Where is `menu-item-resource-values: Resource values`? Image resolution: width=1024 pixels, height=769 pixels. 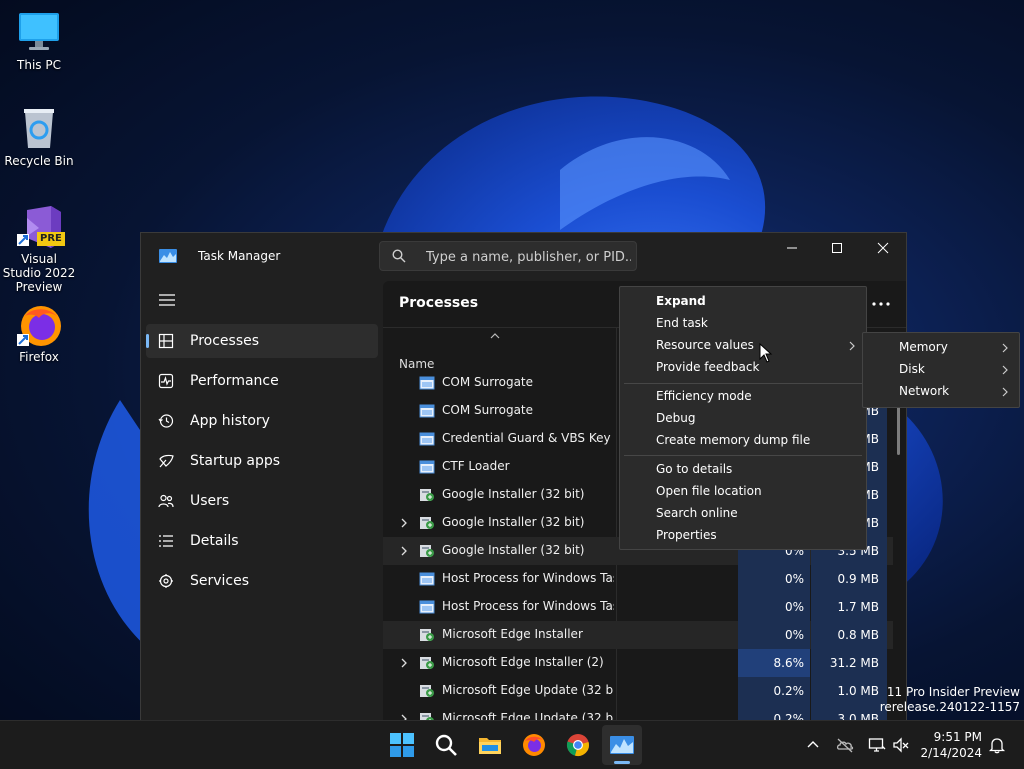
menu-item-resource-values: Resource values is located at coordinates (743, 346).